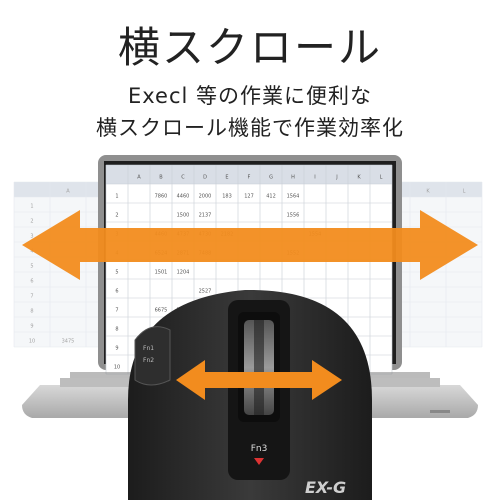 The image size is (500, 500). Describe the element at coordinates (336, 177) in the screenshot. I see `column-header: J` at that location.